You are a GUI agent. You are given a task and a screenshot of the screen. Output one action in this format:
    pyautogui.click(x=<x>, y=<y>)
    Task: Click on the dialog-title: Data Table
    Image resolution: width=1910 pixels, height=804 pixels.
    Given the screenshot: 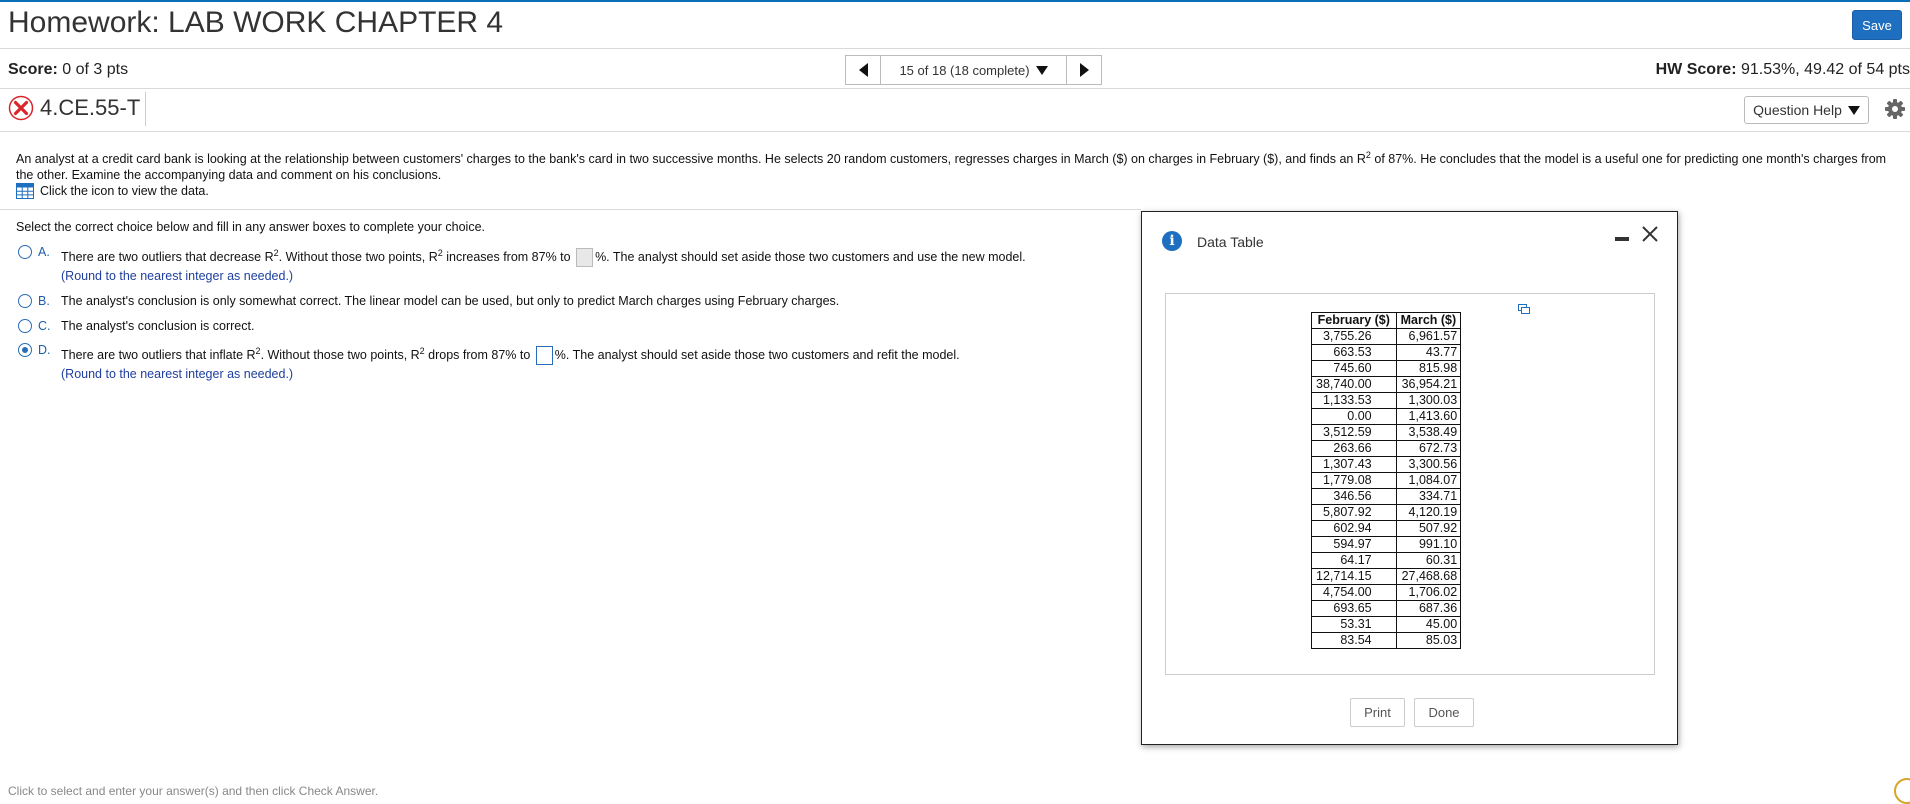 What is the action you would take?
    pyautogui.click(x=1230, y=242)
    